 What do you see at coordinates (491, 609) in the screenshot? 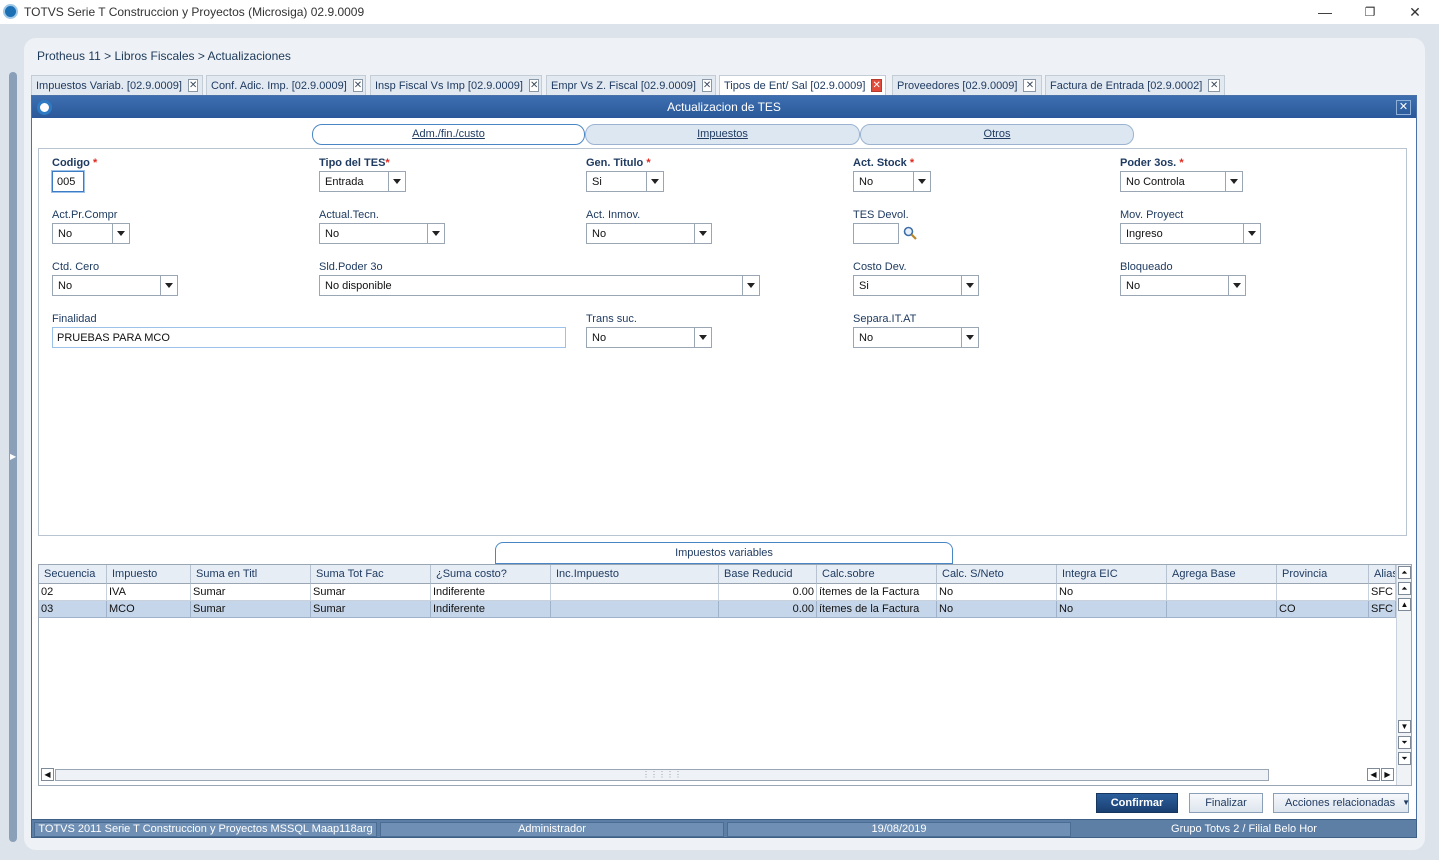
I see `table-cell: Indiferente` at bounding box center [491, 609].